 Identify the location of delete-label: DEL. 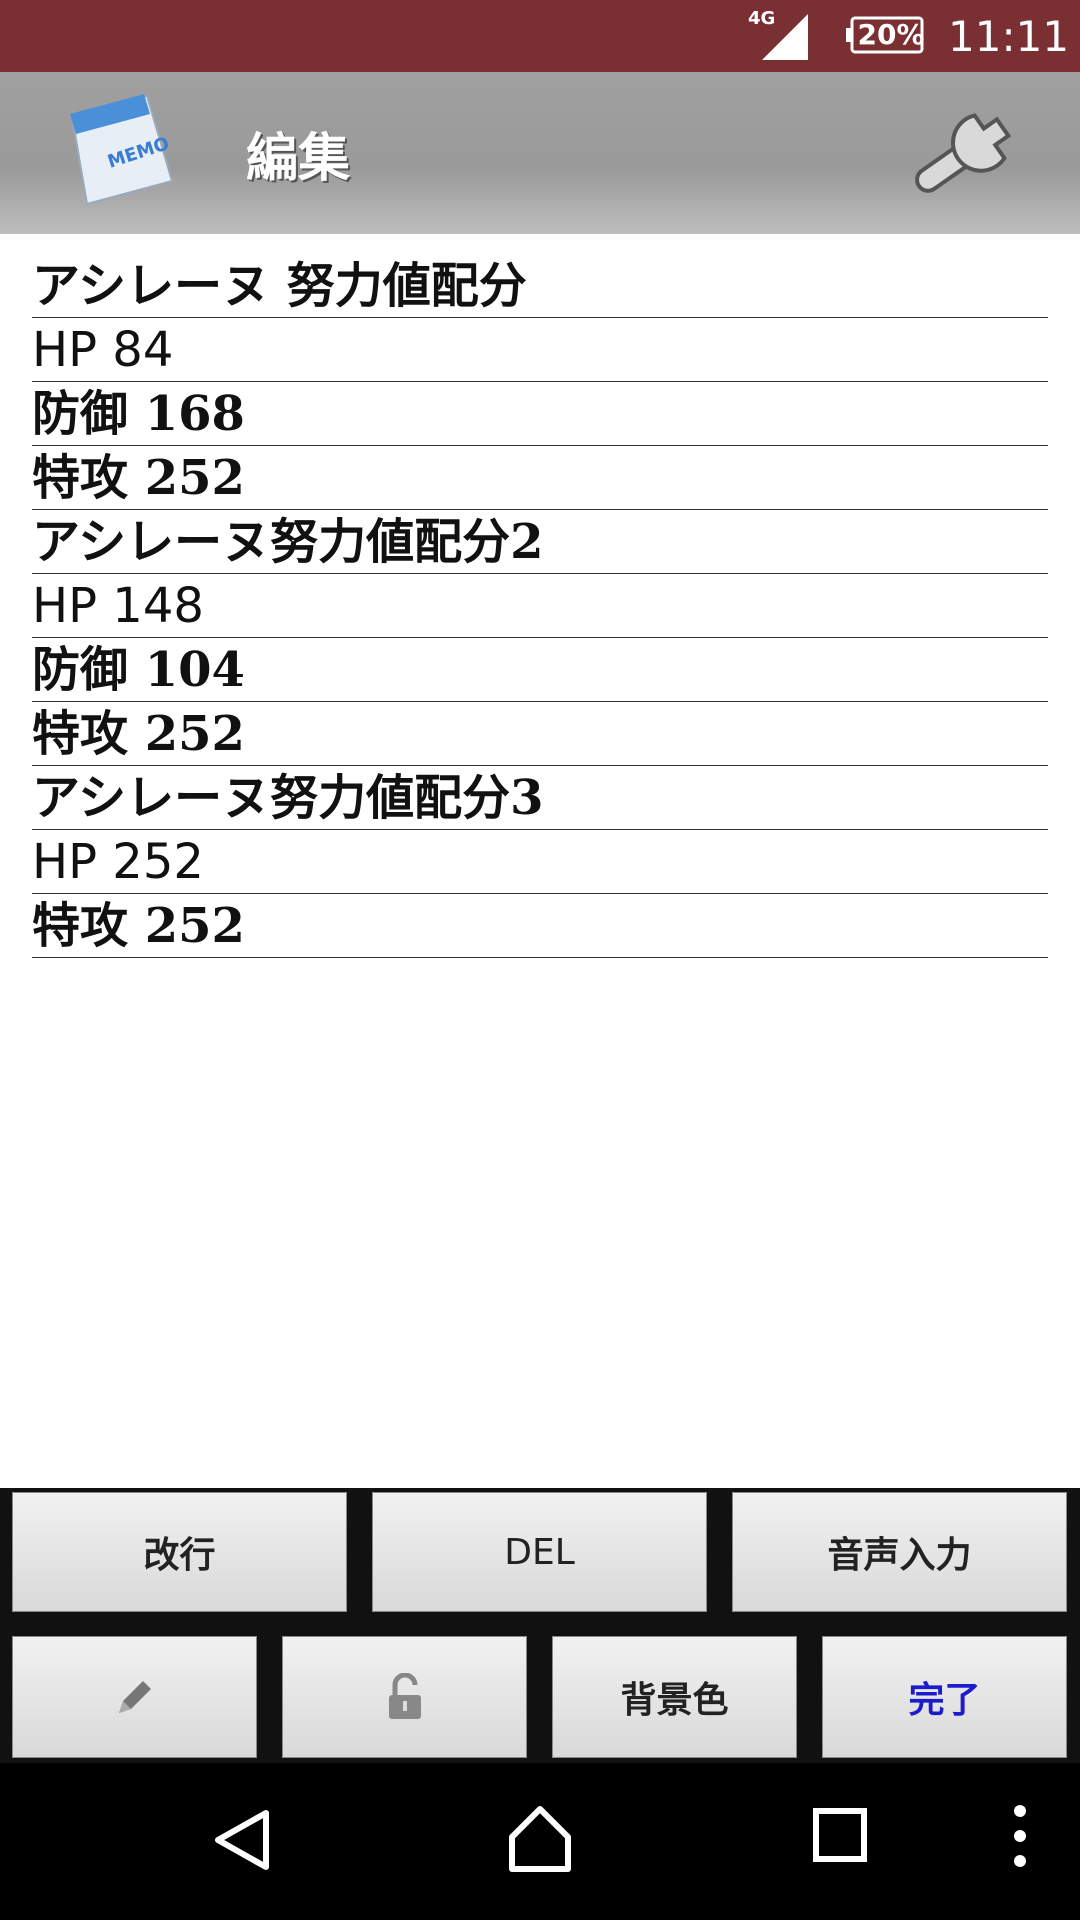
(539, 1552).